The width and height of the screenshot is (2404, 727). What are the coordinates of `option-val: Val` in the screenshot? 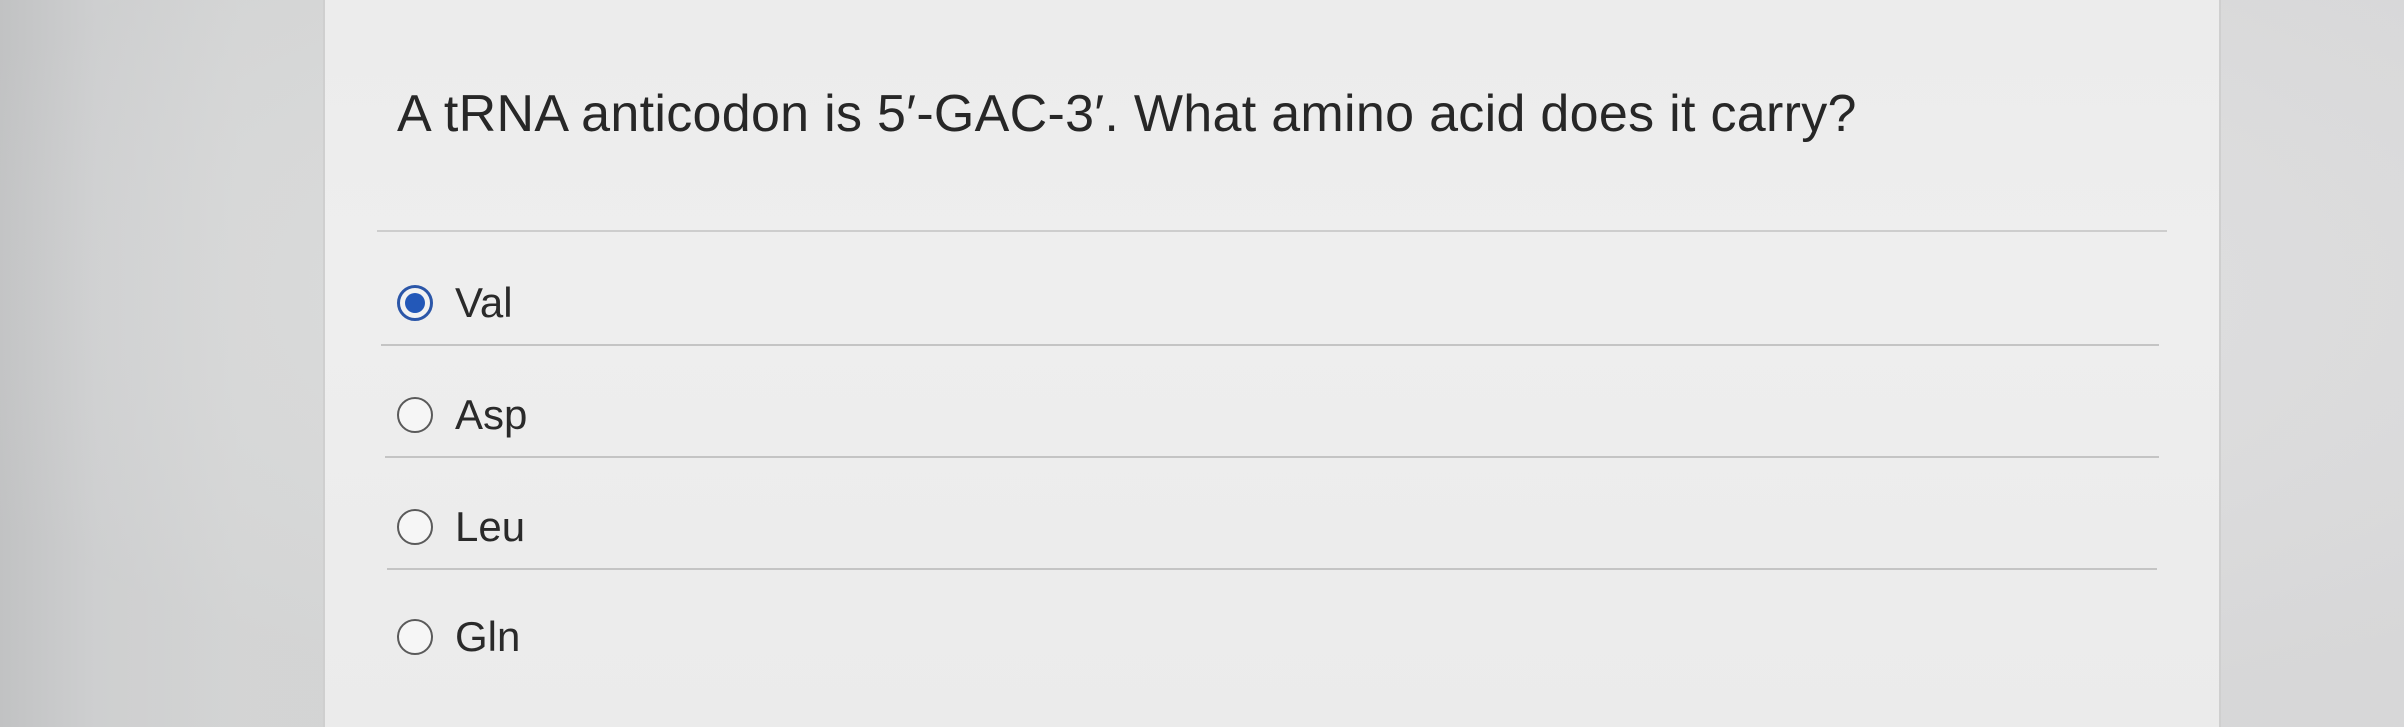 It's located at (455, 303).